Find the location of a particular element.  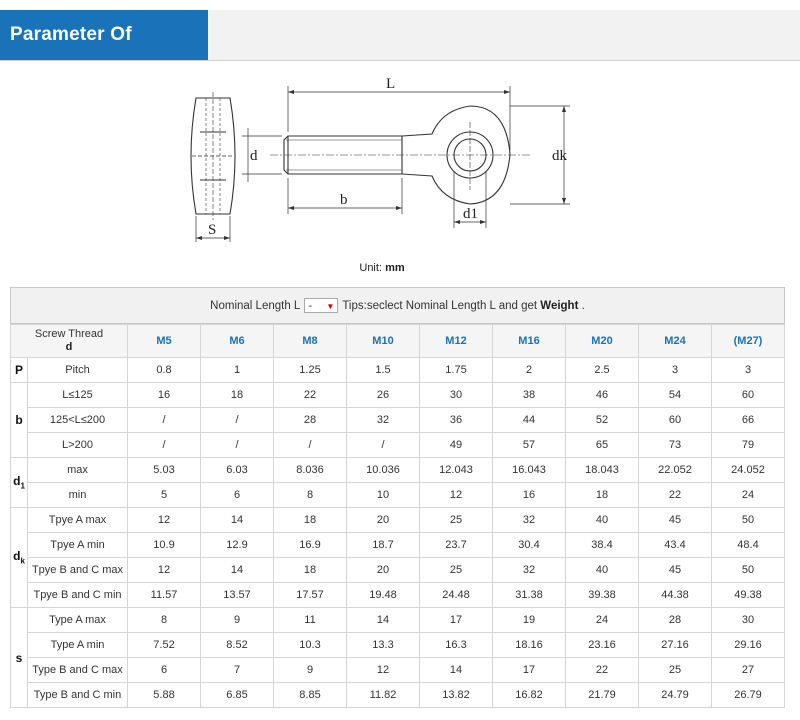

table-cell: 27 is located at coordinates (748, 670).